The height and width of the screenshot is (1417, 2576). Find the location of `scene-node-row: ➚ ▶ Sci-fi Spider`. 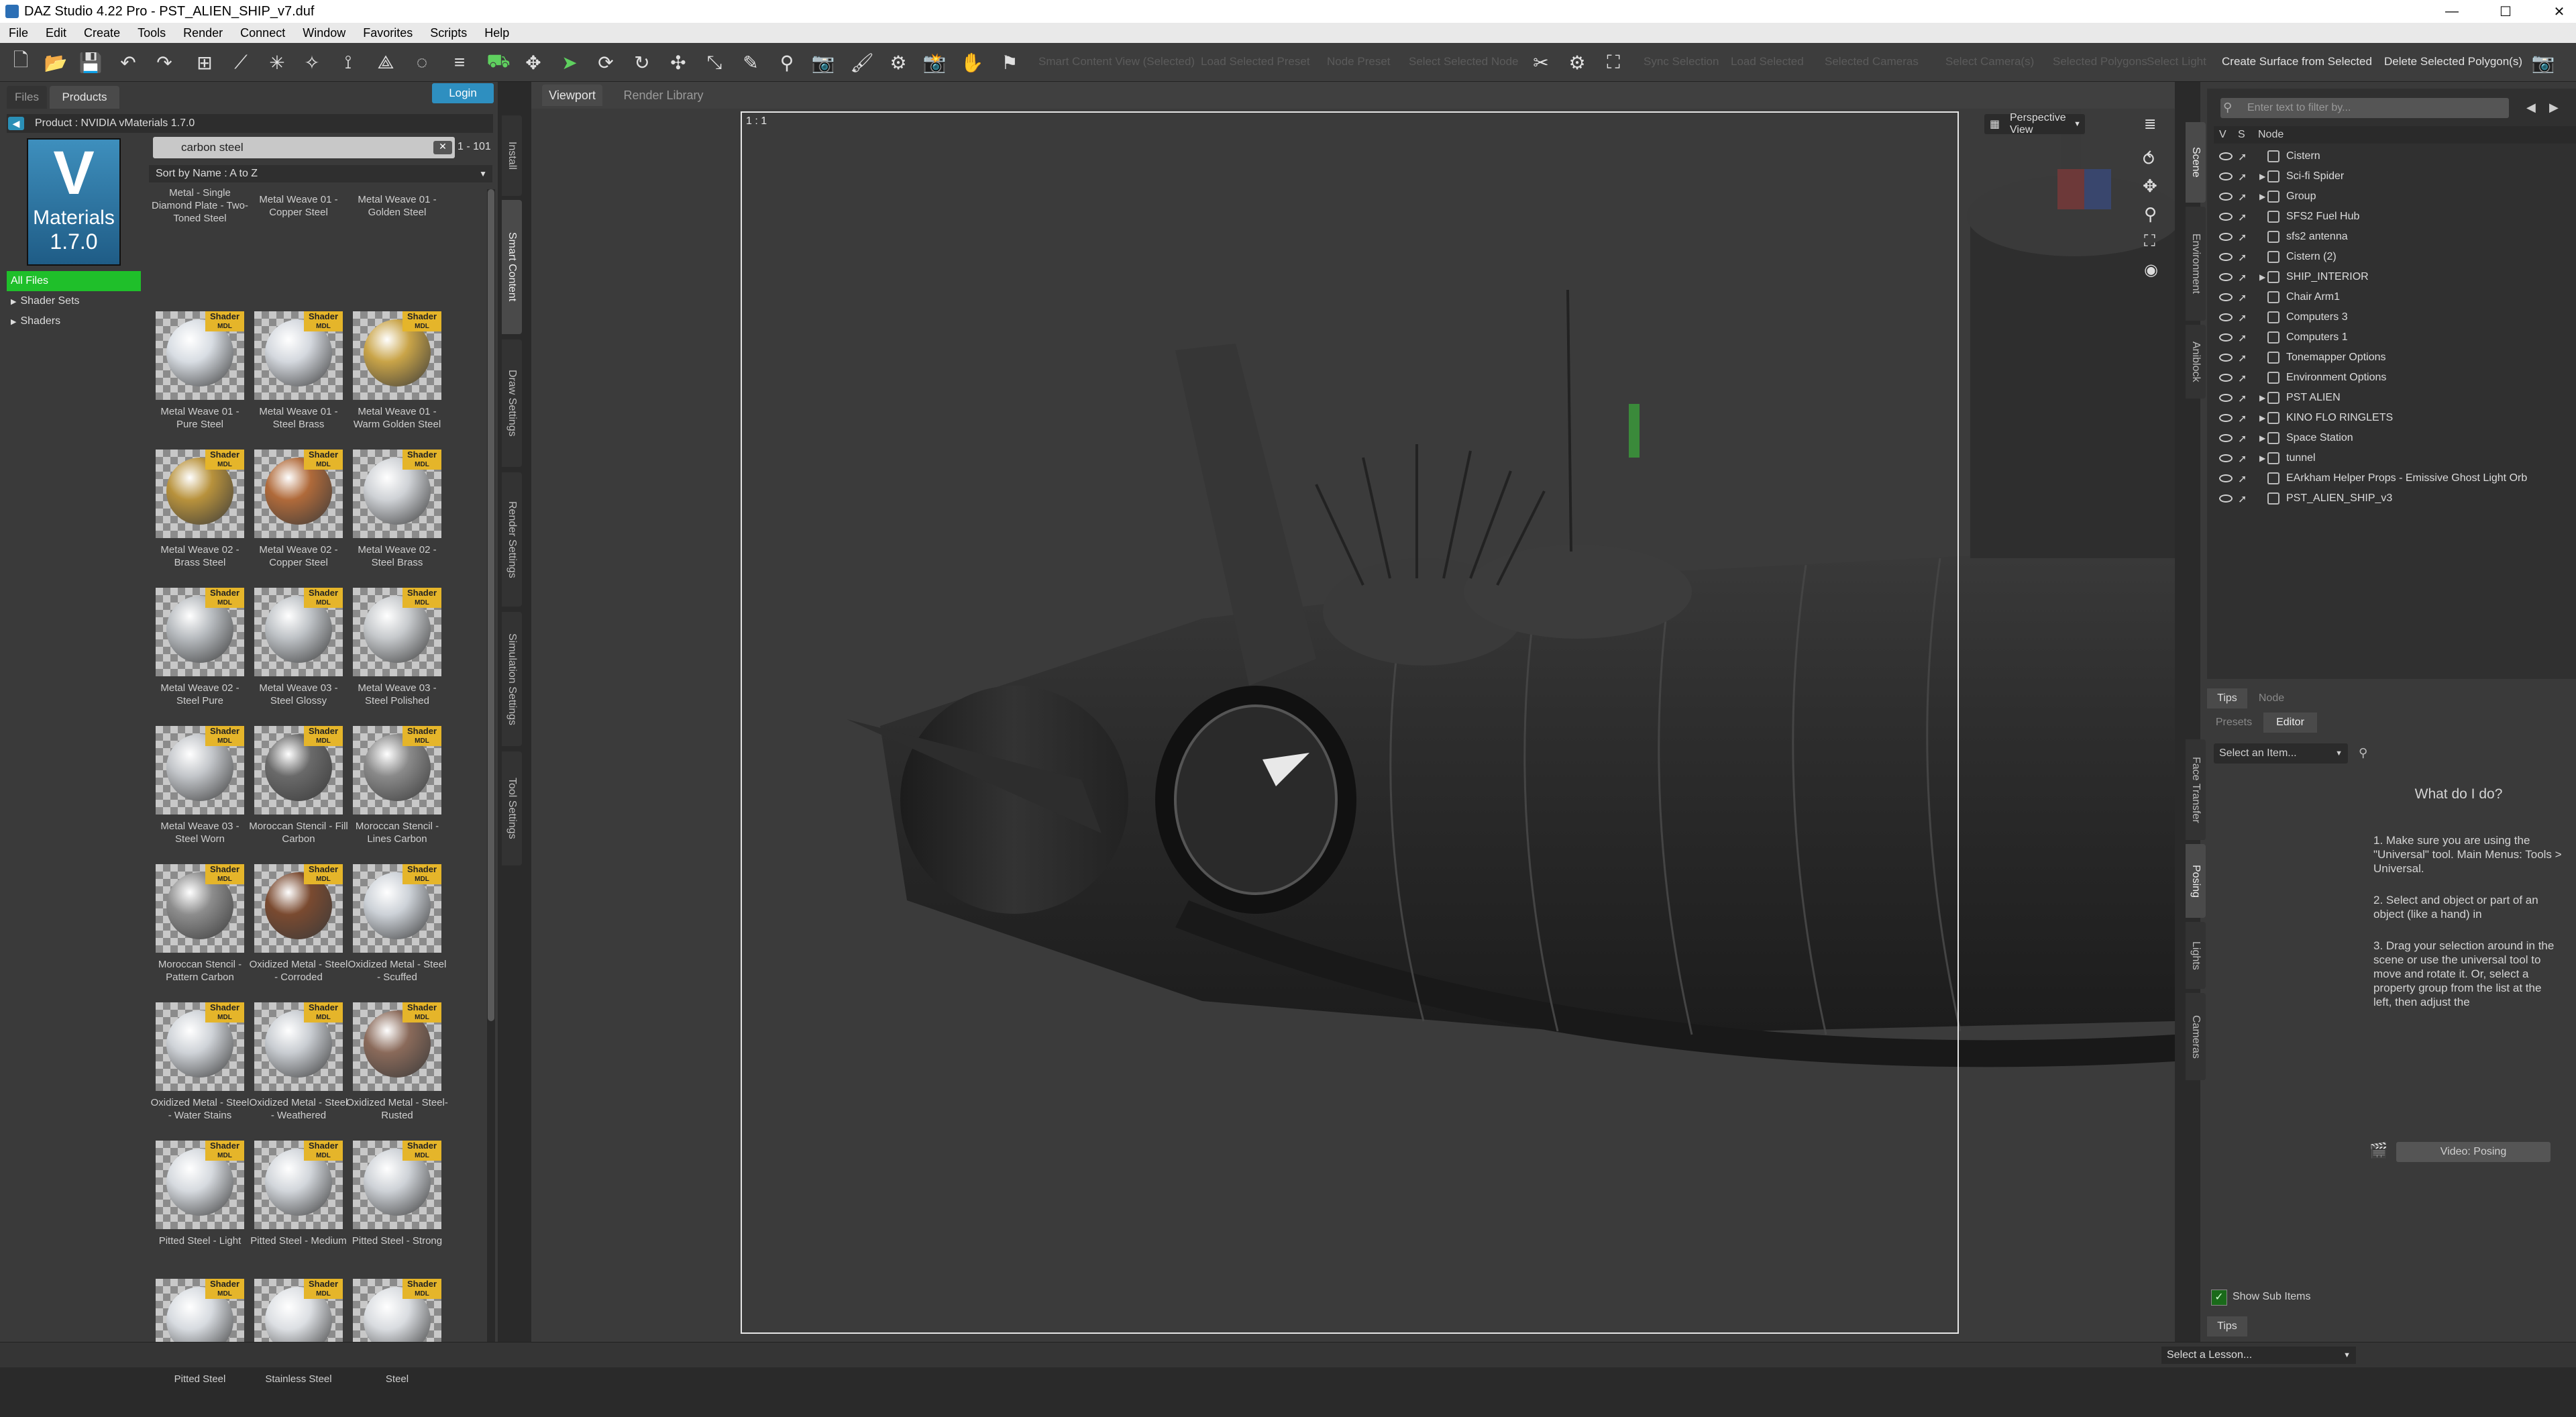

scene-node-row: ➚ ▶ Sci-fi Spider is located at coordinates (2395, 176).